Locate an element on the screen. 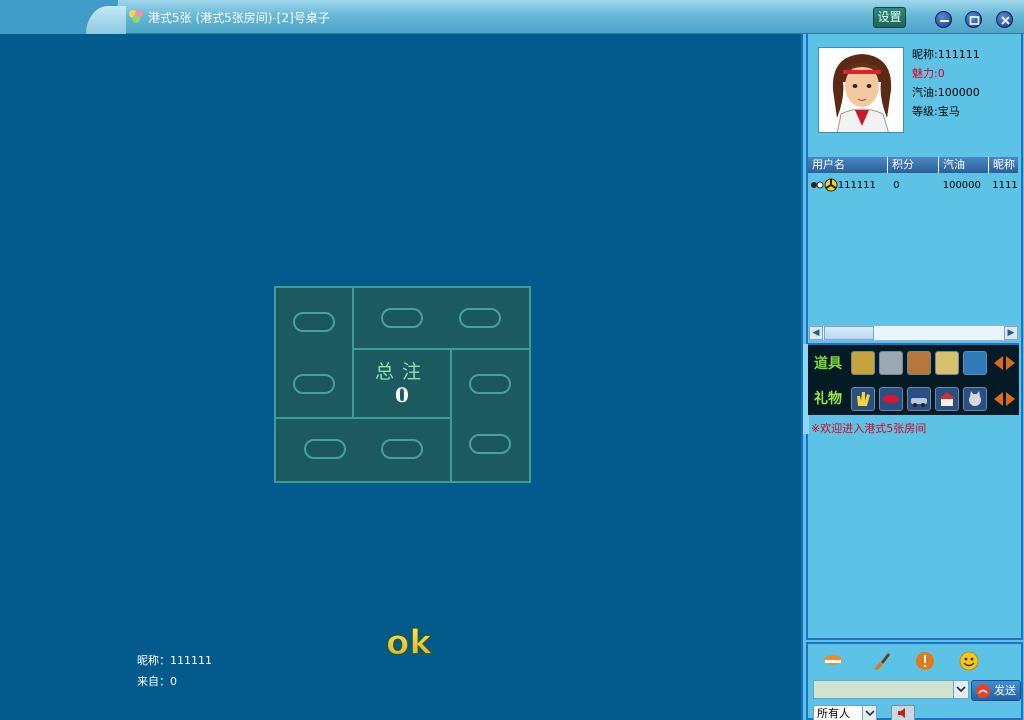 The image size is (1024, 720). cell-score: 0 is located at coordinates (896, 185).